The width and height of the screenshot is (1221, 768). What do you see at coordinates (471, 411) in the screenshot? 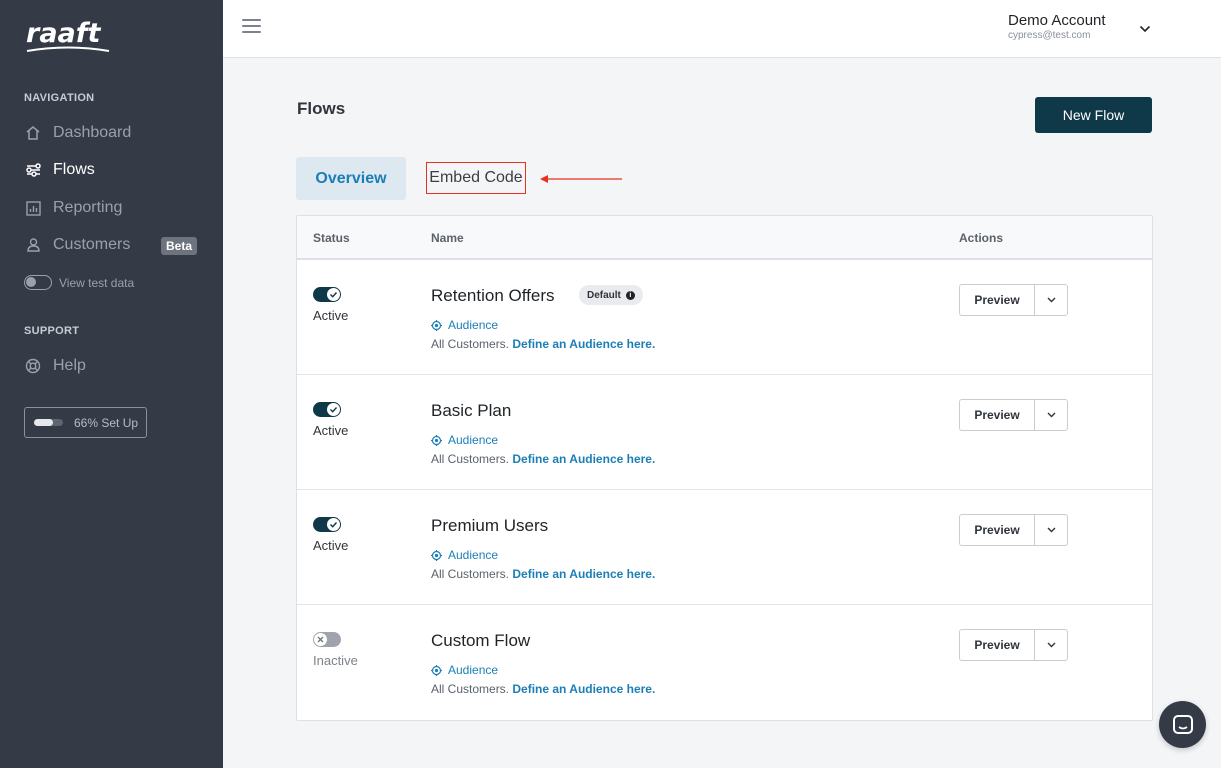
I see `flow-name: Basic Plan` at bounding box center [471, 411].